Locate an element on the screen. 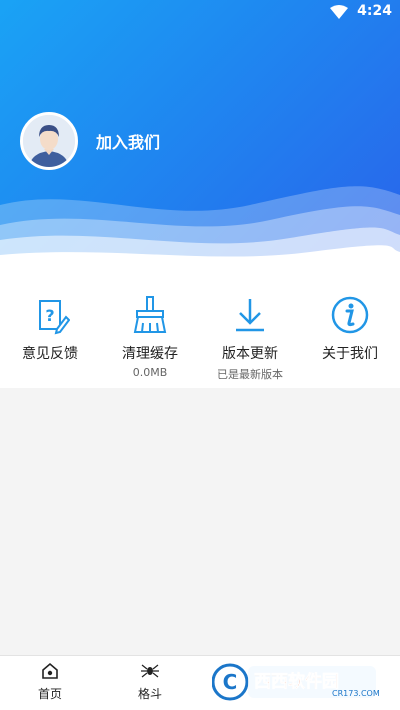 The height and width of the screenshot is (710, 400). broom-icon is located at coordinates (150, 314).